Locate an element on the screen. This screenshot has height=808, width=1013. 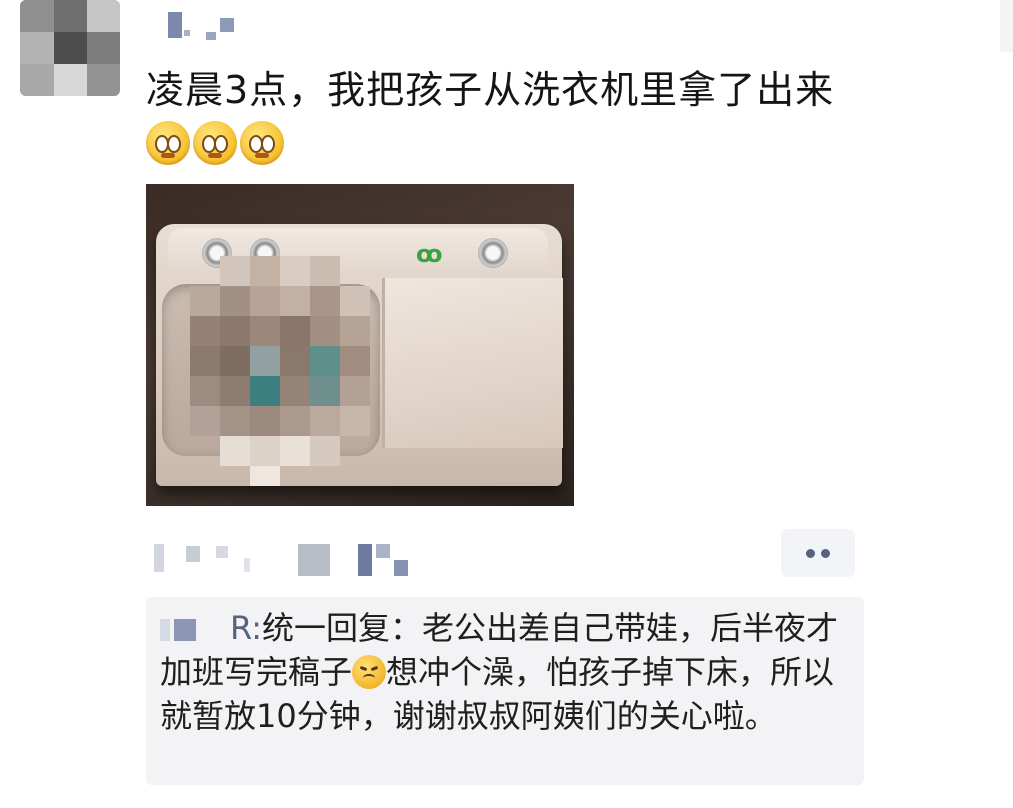
emoji-row is located at coordinates (216, 144).